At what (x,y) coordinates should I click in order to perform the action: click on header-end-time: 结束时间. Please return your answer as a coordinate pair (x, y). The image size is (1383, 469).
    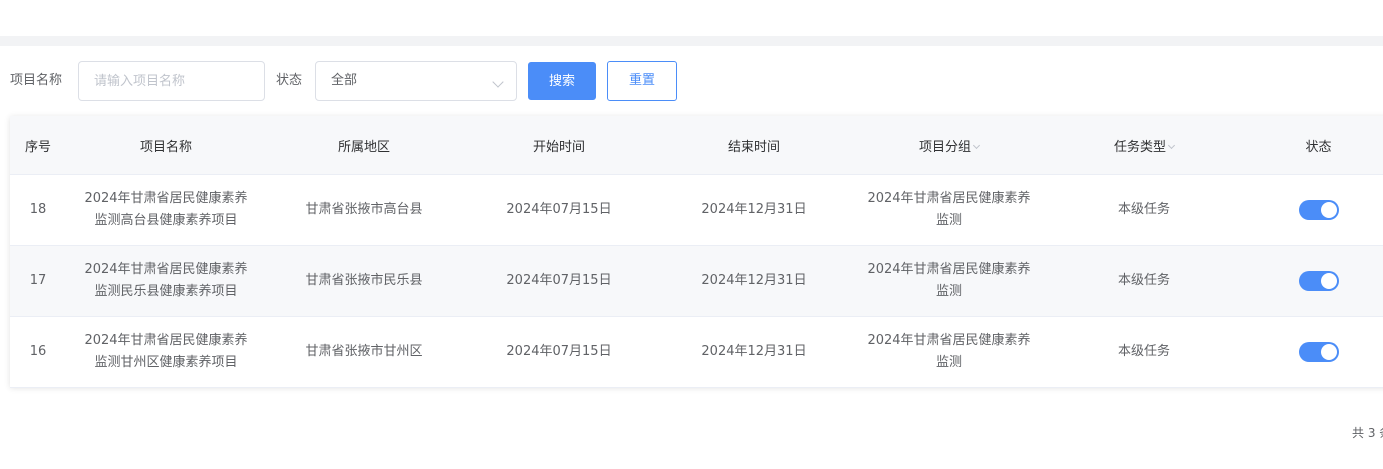
    Looking at the image, I should click on (754, 145).